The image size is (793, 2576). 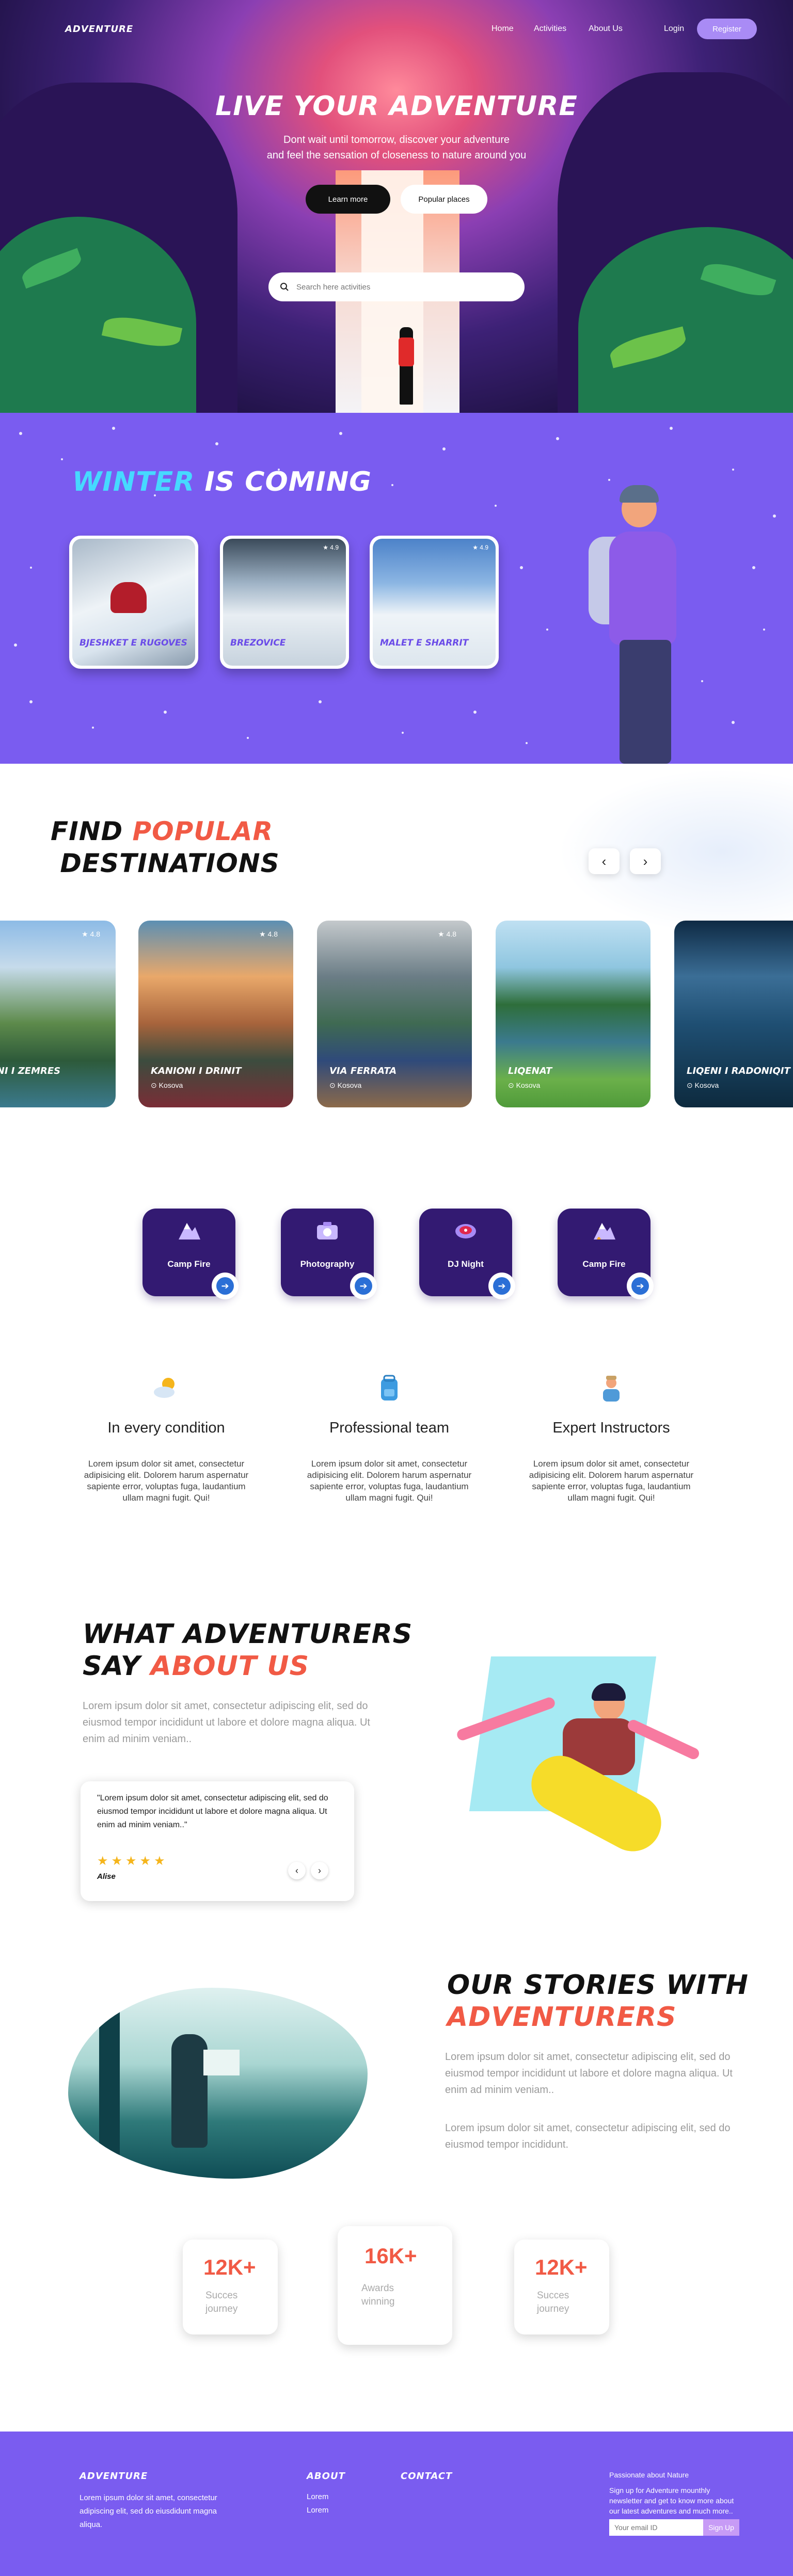 What do you see at coordinates (502, 29) in the screenshot?
I see `nav-link-home: Home` at bounding box center [502, 29].